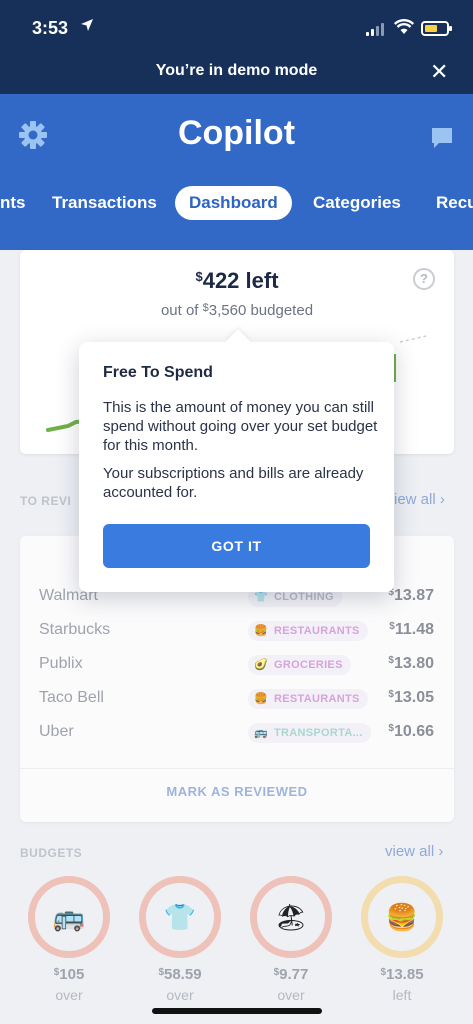 The image size is (473, 1024). Describe the element at coordinates (236, 546) in the screenshot. I see `got-it-button: GOT IT` at that location.